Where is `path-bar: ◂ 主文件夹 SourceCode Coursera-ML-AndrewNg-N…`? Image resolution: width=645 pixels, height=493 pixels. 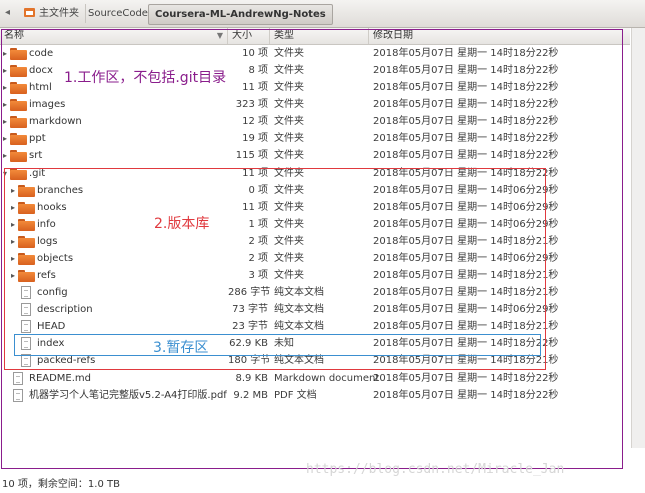
path-bar: ◂ 主文件夹 SourceCode Coursera-ML-AndrewNg-N… is located at coordinates (322, 14).